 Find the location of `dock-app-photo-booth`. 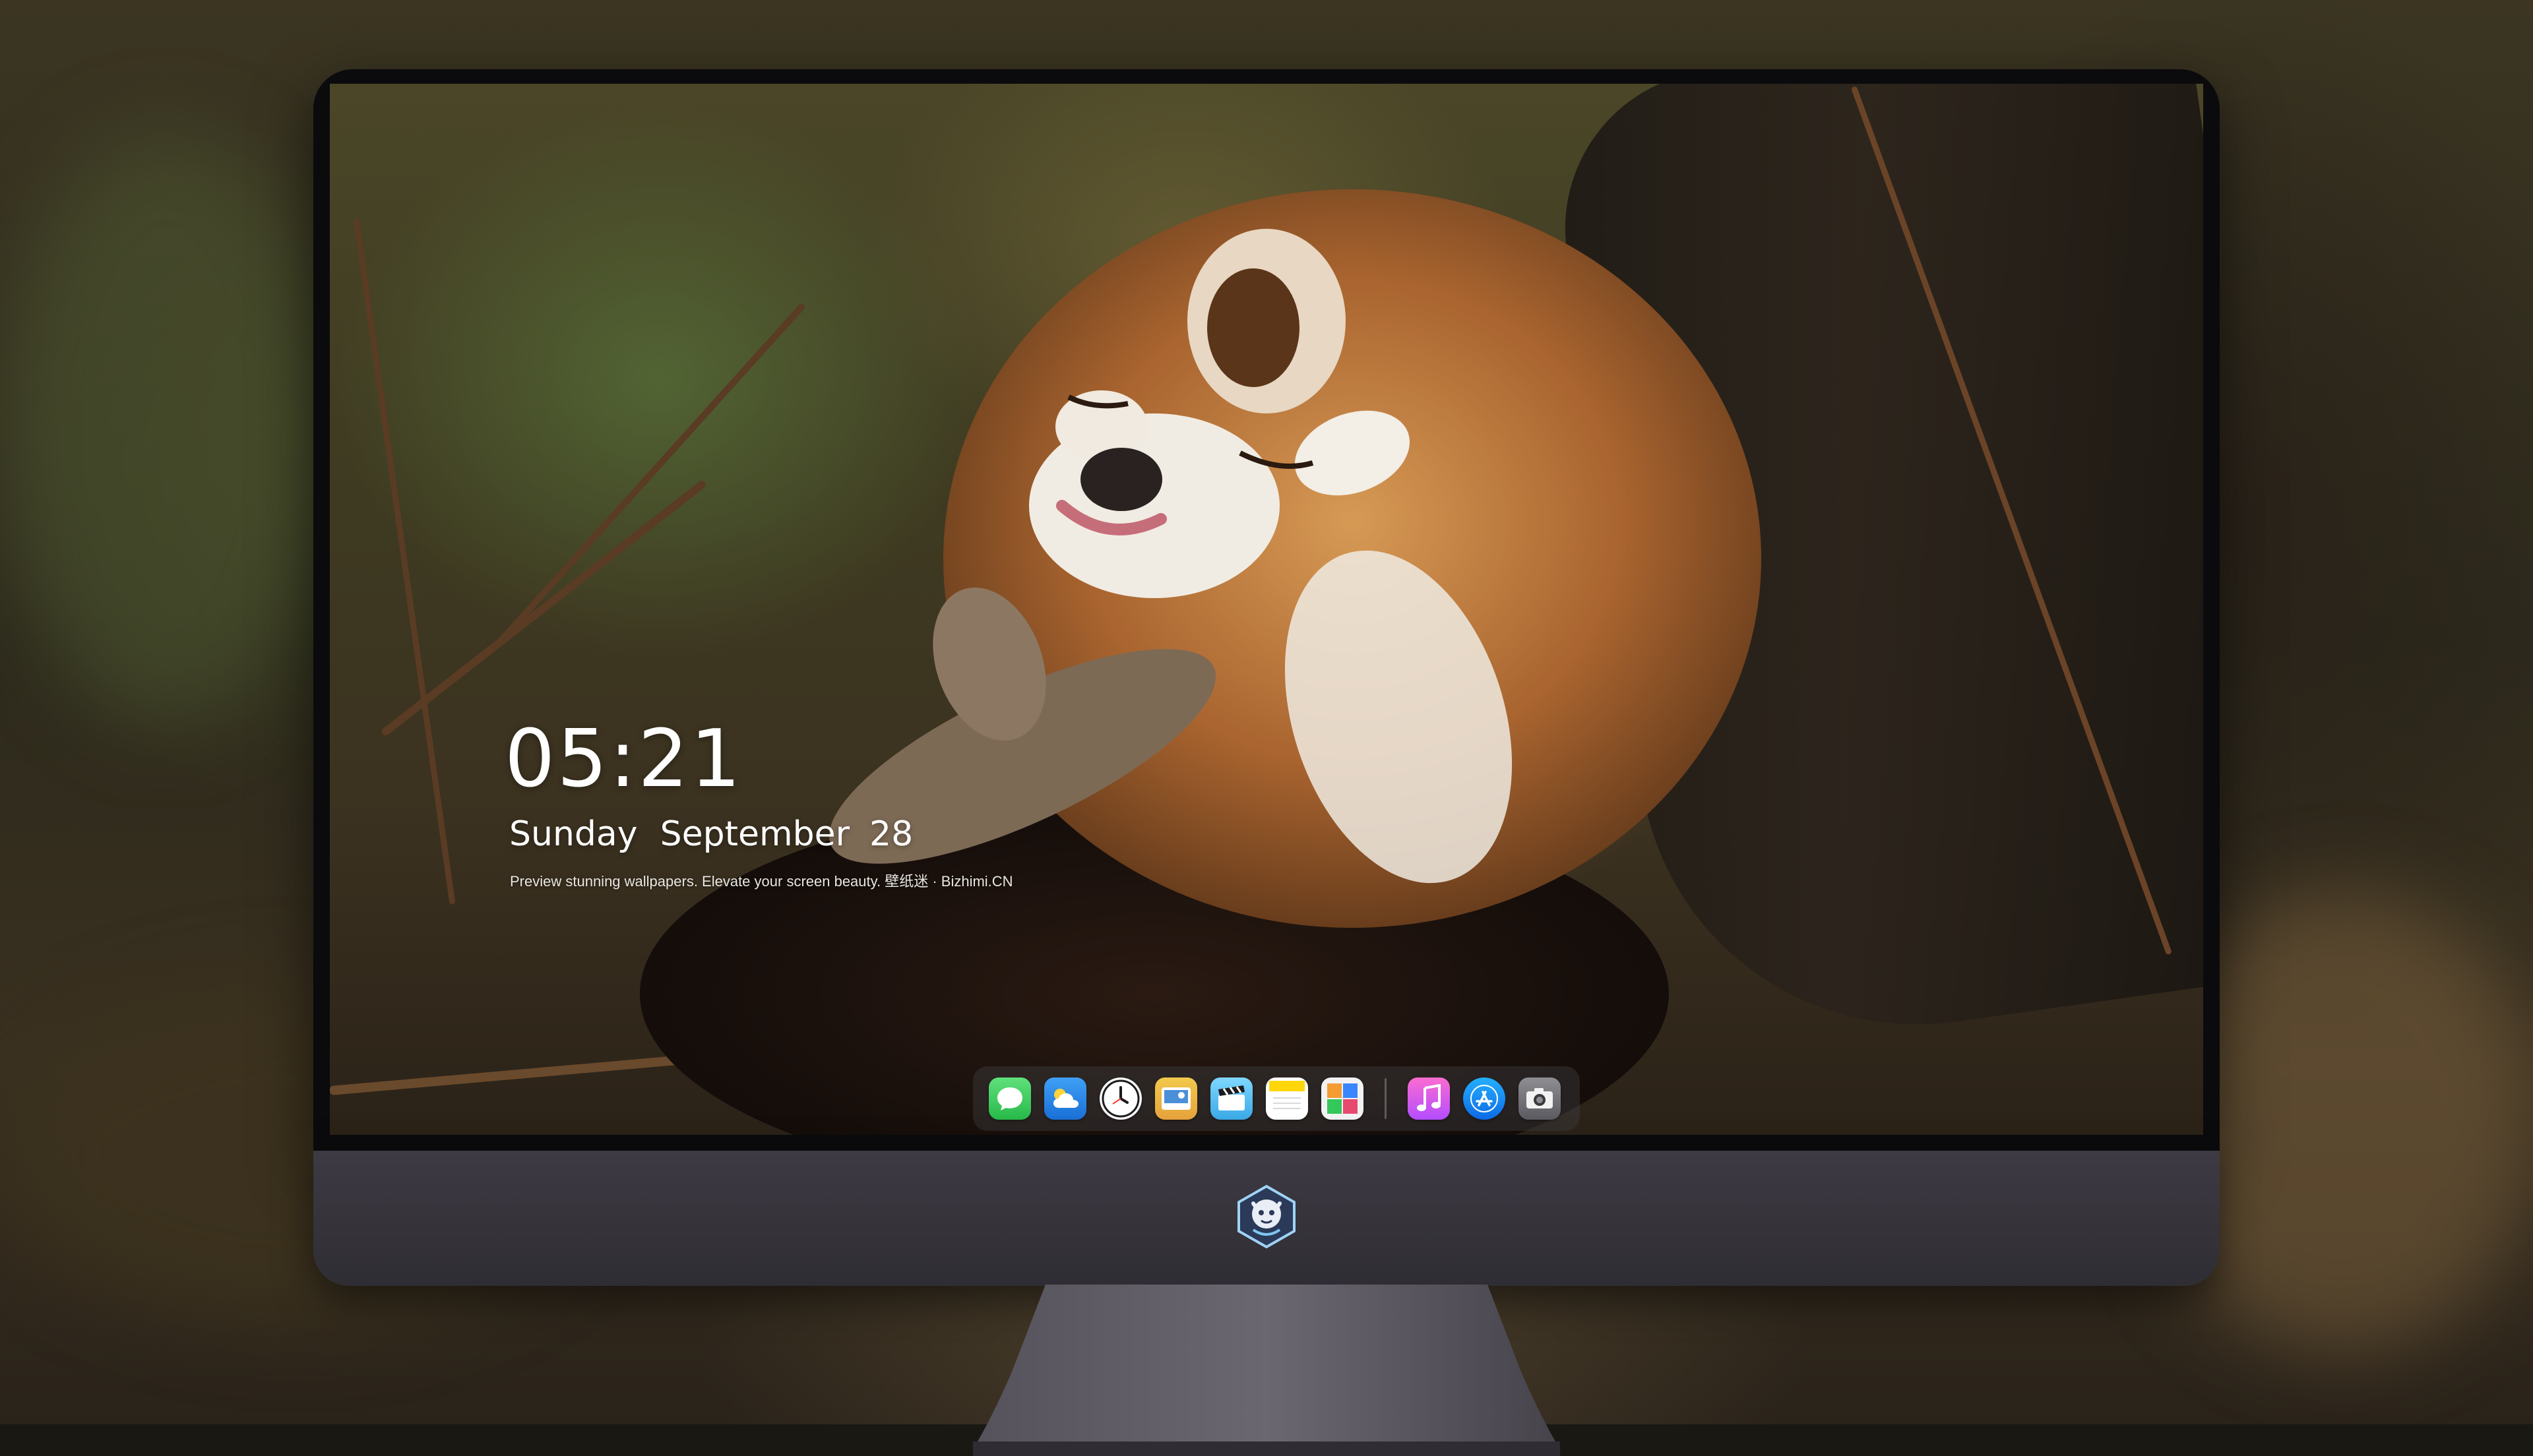

dock-app-photo-booth is located at coordinates (1342, 1098).